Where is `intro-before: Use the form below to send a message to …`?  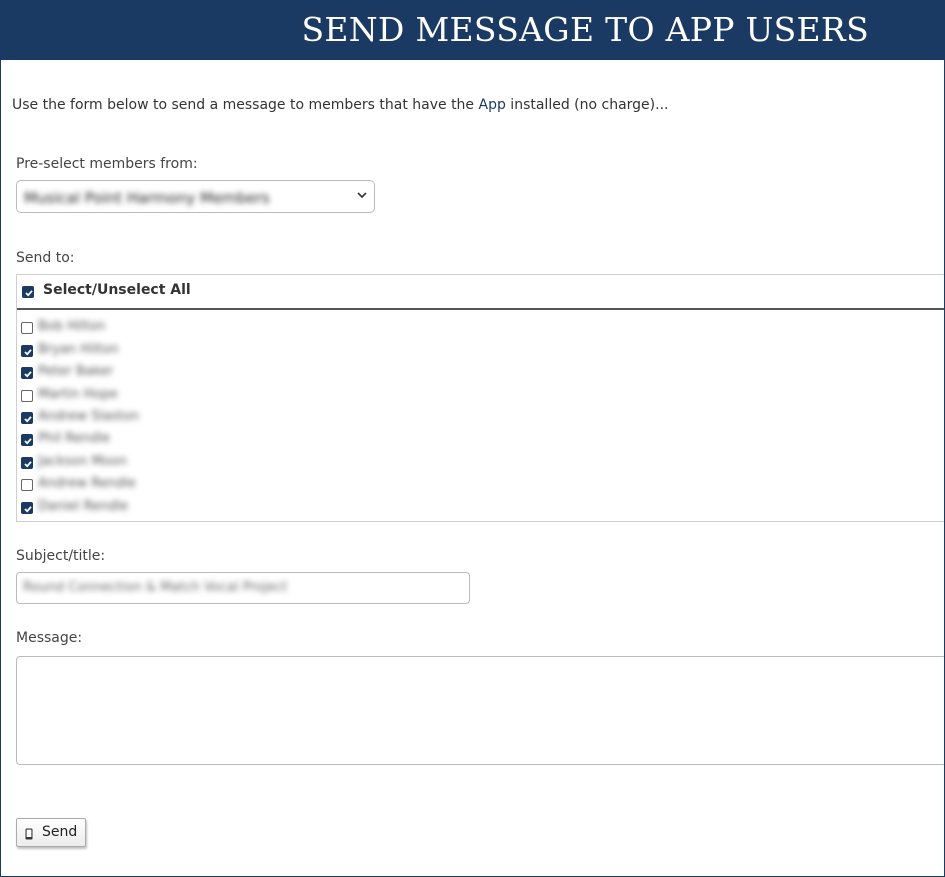 intro-before: Use the form below to send a message to … is located at coordinates (245, 105).